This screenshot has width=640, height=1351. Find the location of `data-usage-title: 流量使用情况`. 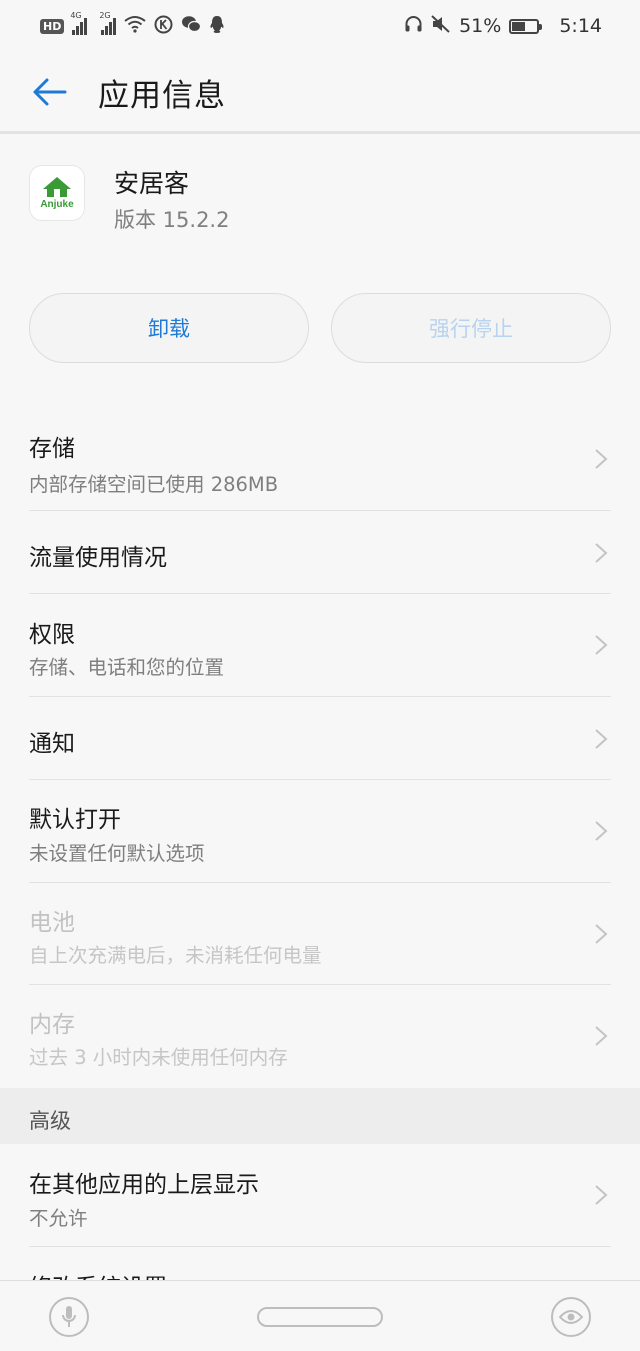

data-usage-title: 流量使用情况 is located at coordinates (98, 558).